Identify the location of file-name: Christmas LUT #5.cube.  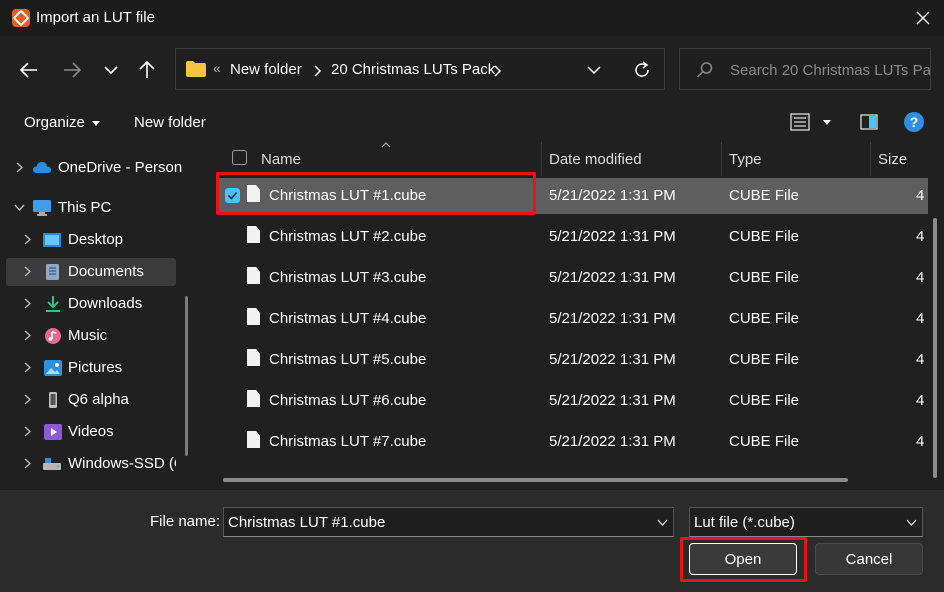
(348, 359).